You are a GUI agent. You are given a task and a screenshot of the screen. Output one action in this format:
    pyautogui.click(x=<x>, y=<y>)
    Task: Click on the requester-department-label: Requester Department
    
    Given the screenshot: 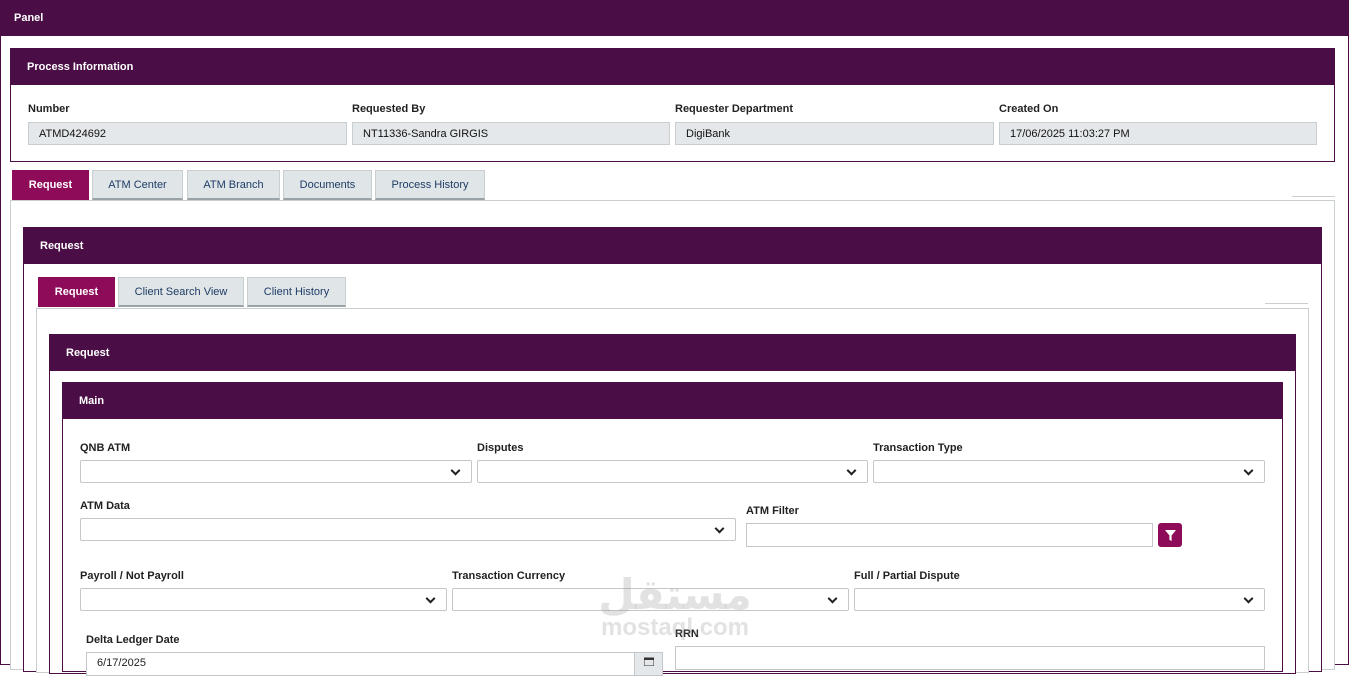 What is the action you would take?
    pyautogui.click(x=734, y=109)
    